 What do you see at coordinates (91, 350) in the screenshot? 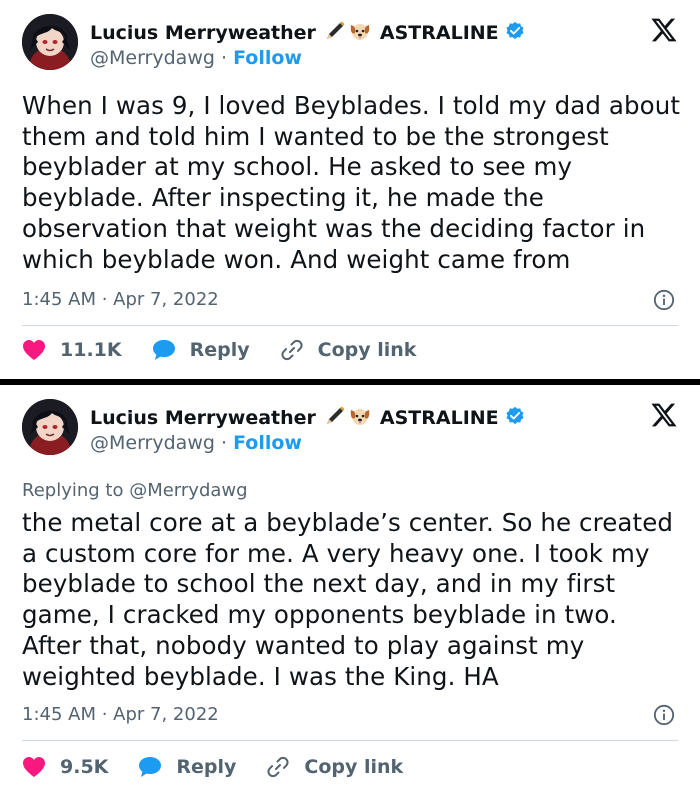
I see `like-count: 11.1K` at bounding box center [91, 350].